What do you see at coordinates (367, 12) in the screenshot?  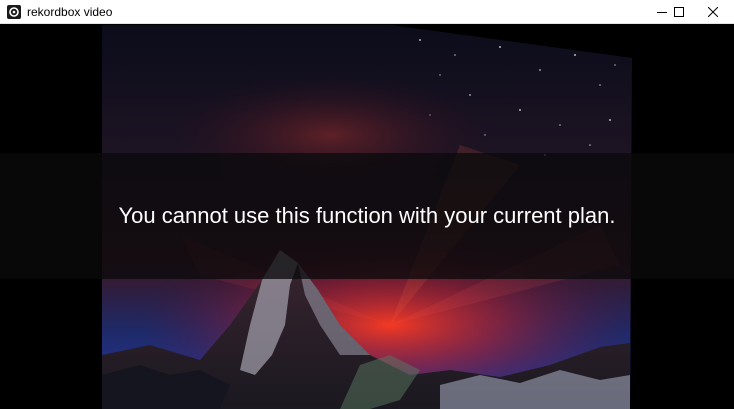 I see `window-titlebar: rekordbox video` at bounding box center [367, 12].